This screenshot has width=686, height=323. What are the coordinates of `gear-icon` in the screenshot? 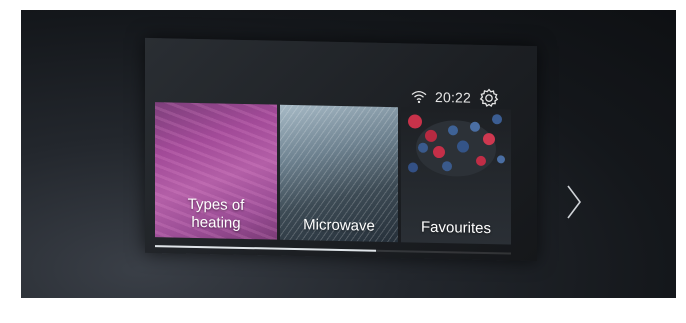 It's located at (489, 98).